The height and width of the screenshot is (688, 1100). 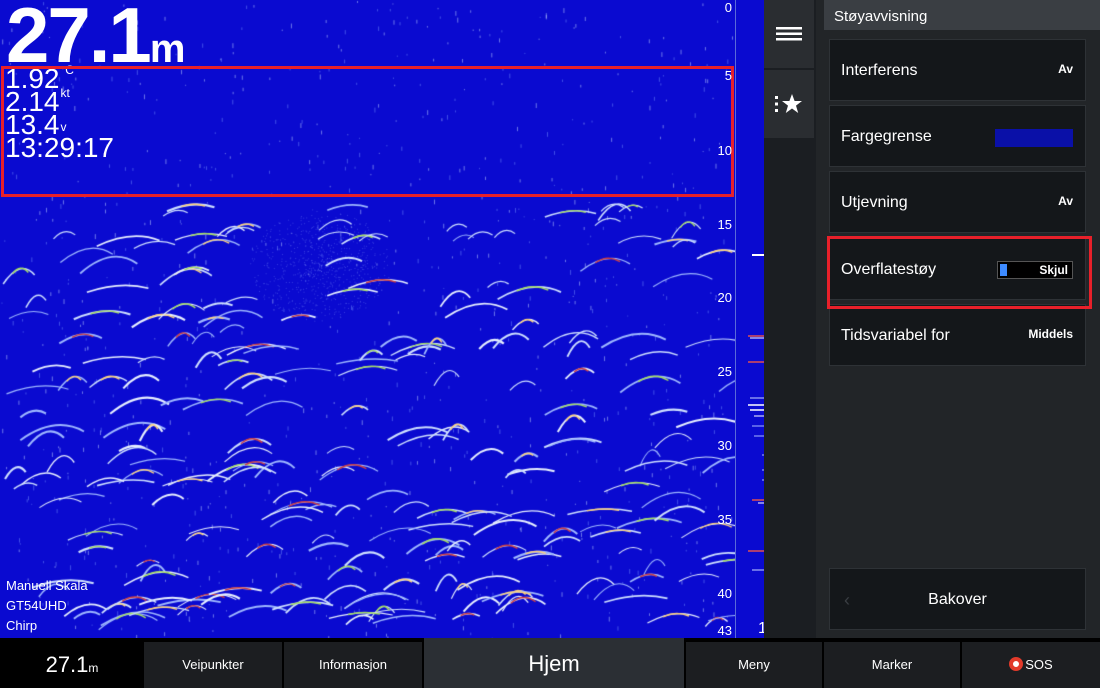 I want to click on sos-label: SOS, so click(x=1039, y=664).